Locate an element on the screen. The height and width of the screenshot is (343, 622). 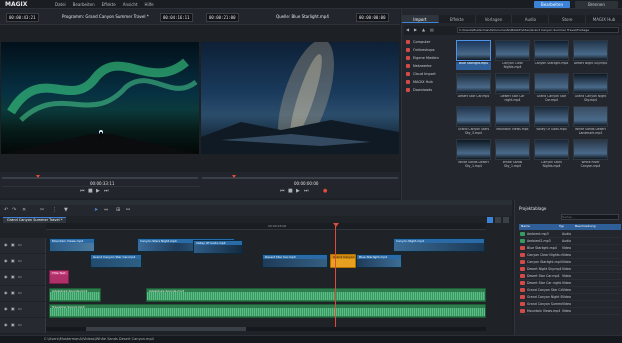
split-icon: ⋮ is located at coordinates (54, 210).